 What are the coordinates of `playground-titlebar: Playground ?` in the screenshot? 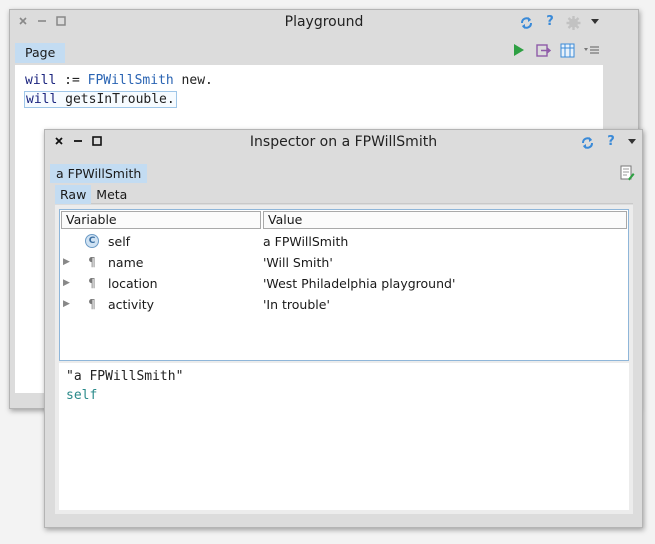 It's located at (324, 23).